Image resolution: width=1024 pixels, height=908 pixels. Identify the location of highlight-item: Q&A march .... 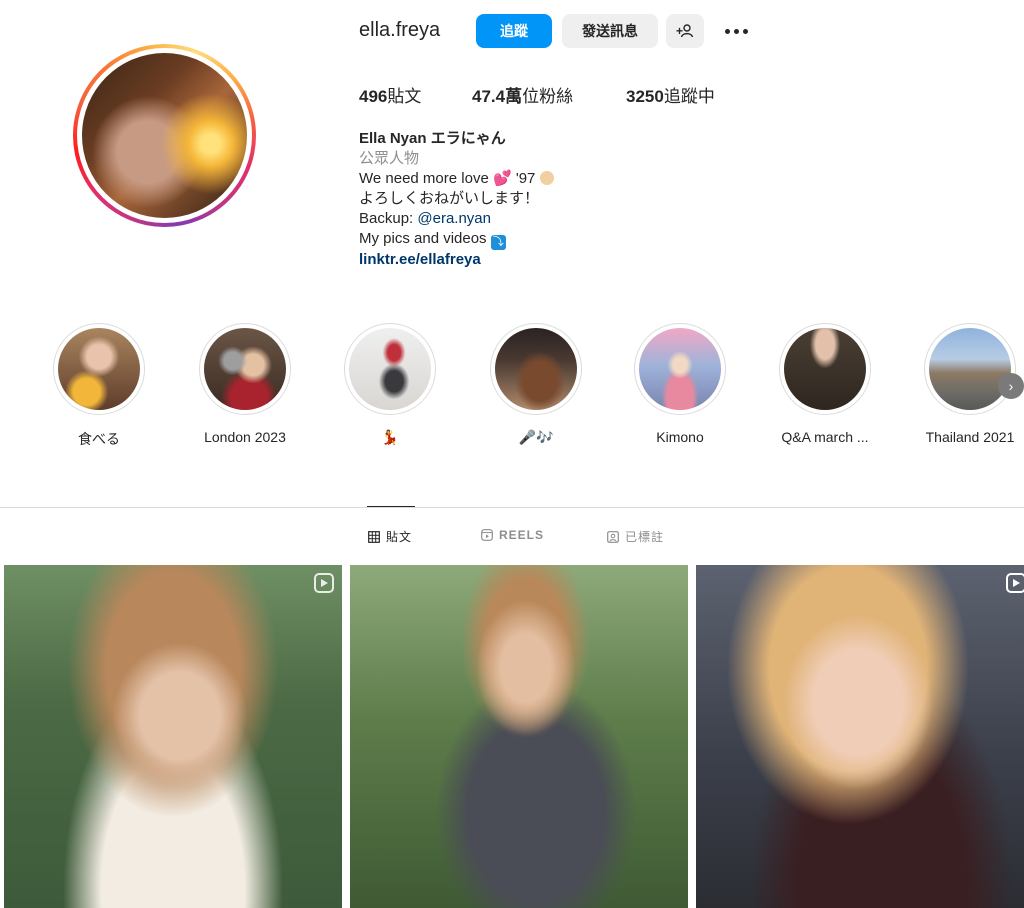
(825, 384).